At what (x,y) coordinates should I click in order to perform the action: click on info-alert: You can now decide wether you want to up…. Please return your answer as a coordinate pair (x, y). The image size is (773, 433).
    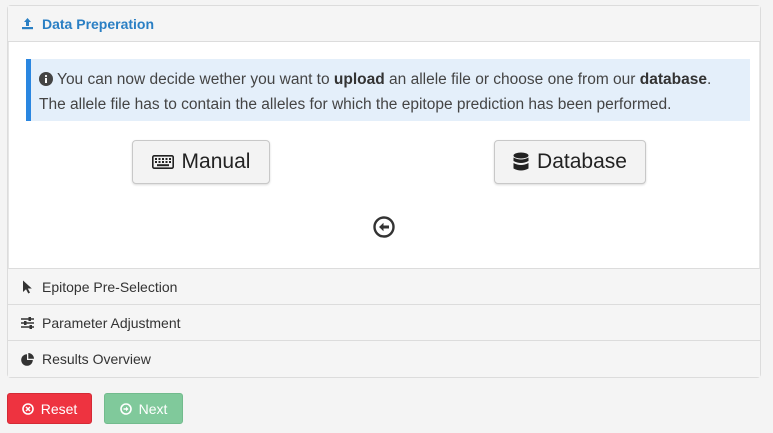
    Looking at the image, I should click on (388, 90).